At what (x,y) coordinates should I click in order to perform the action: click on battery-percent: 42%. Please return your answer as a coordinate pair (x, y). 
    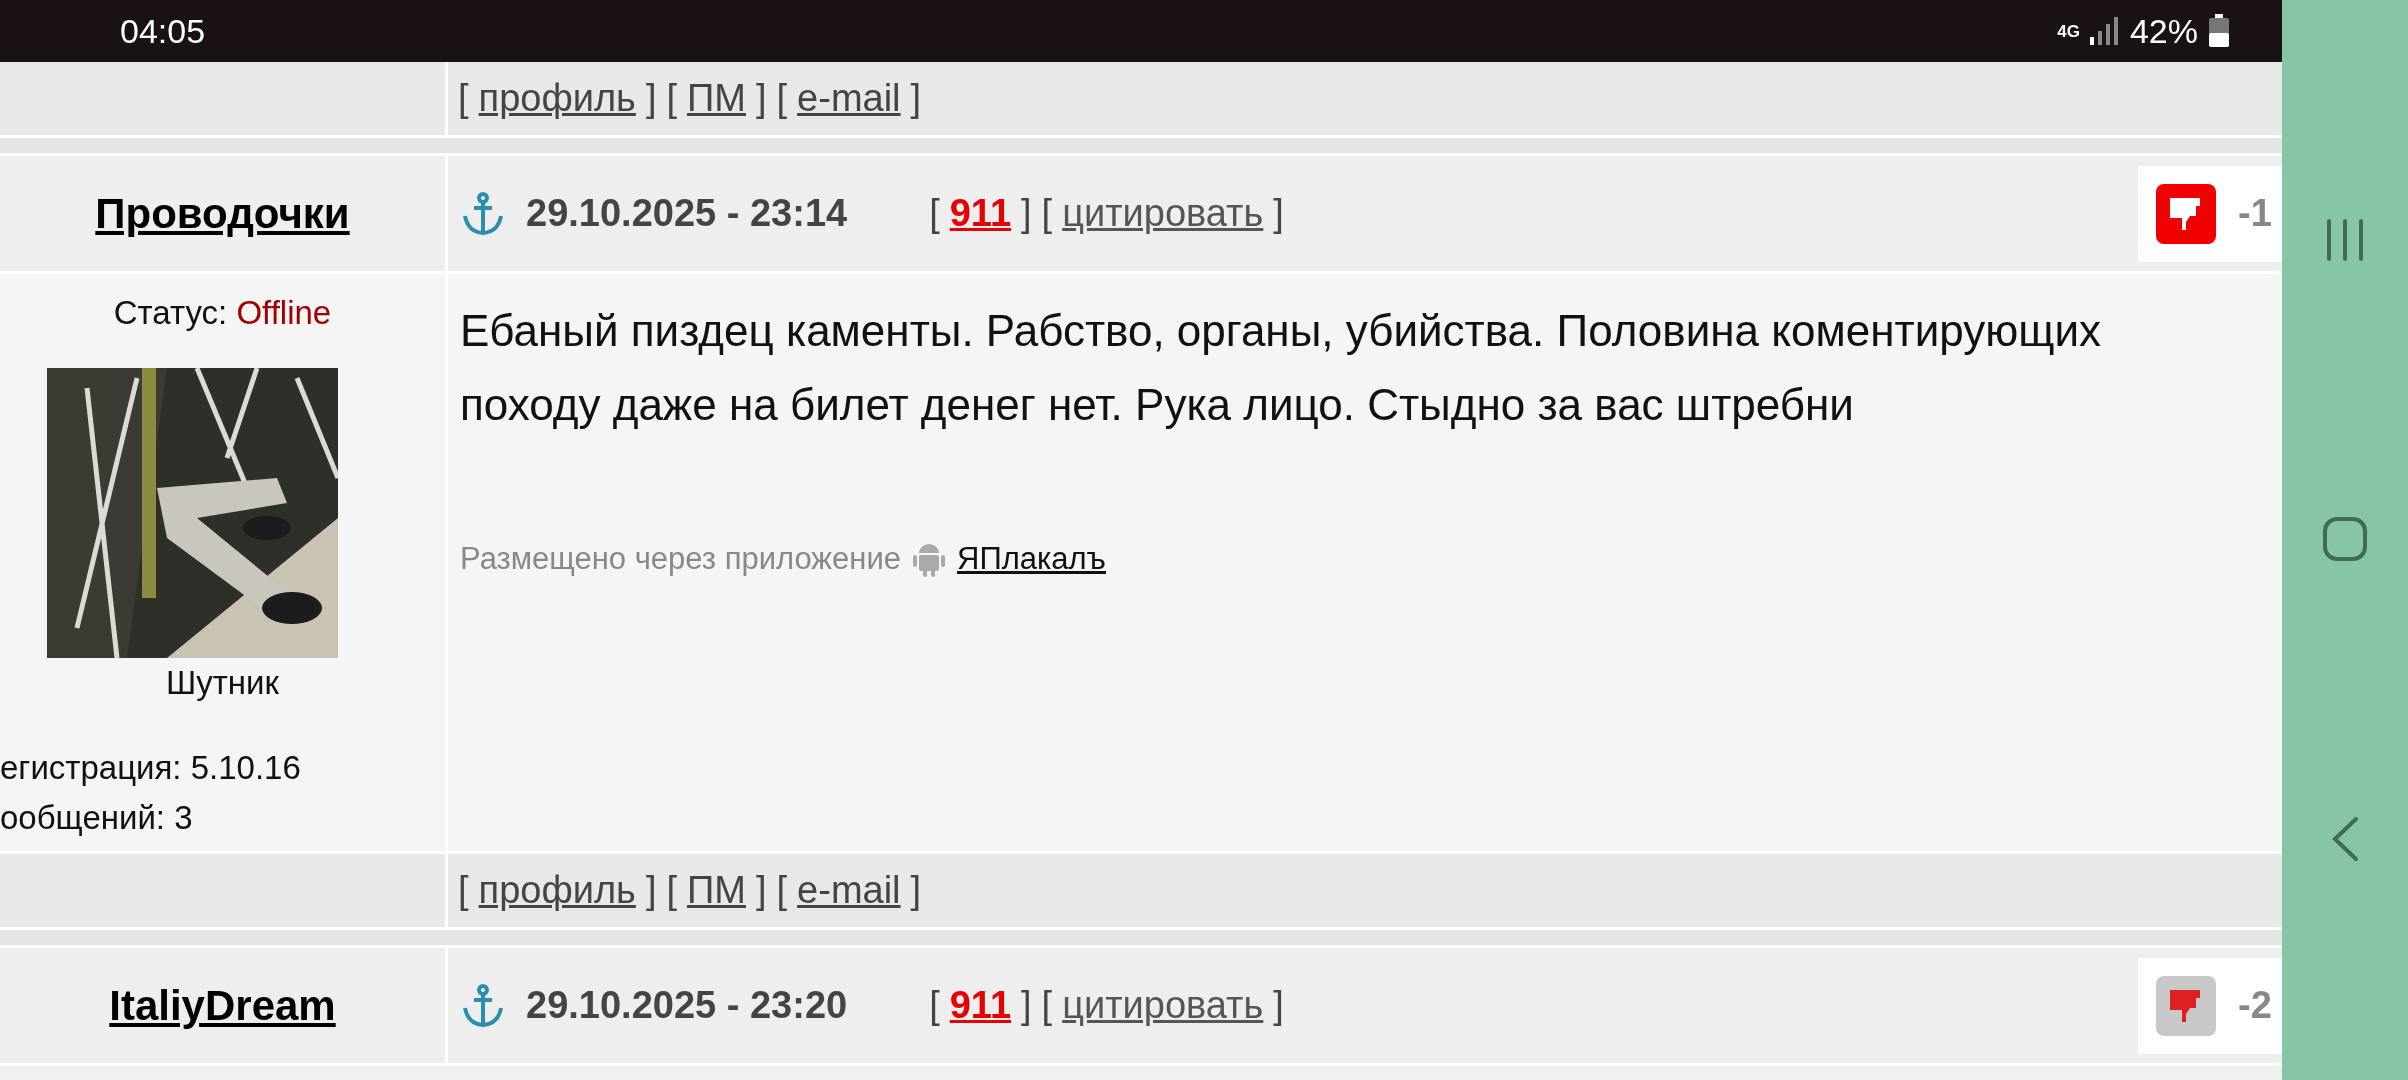
    Looking at the image, I should click on (2163, 31).